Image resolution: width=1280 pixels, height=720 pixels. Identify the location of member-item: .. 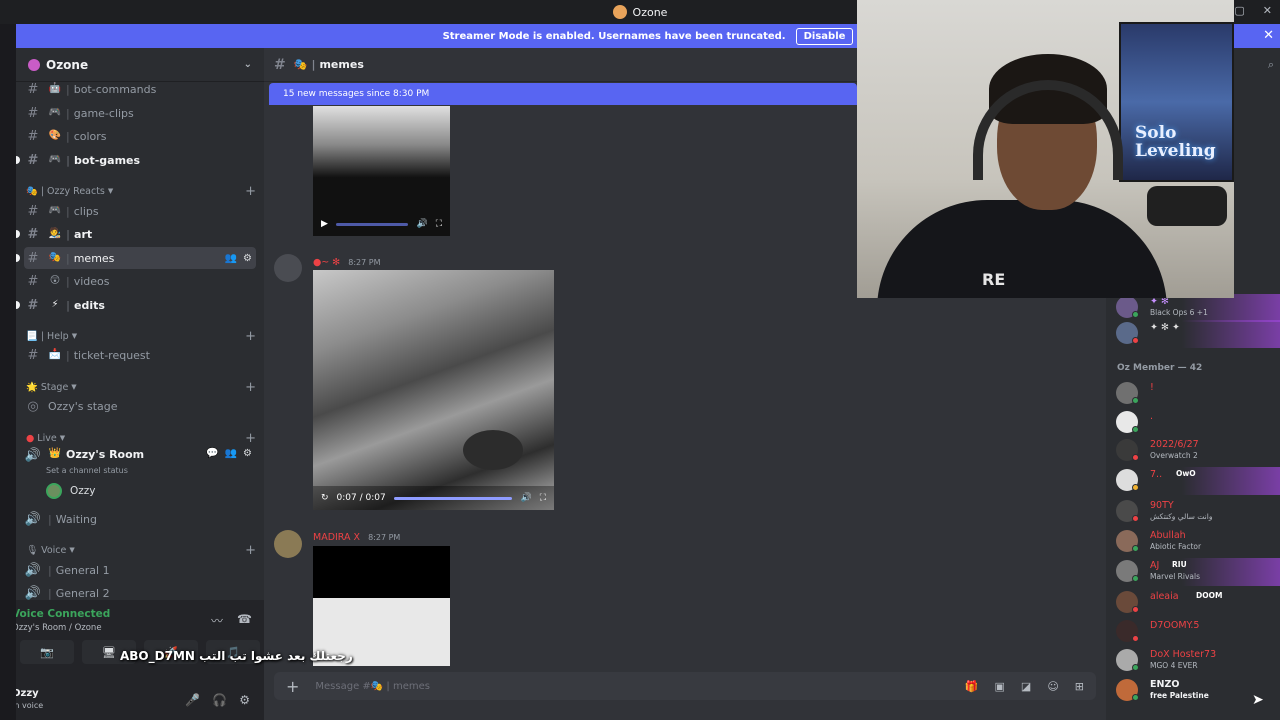
(1198, 423).